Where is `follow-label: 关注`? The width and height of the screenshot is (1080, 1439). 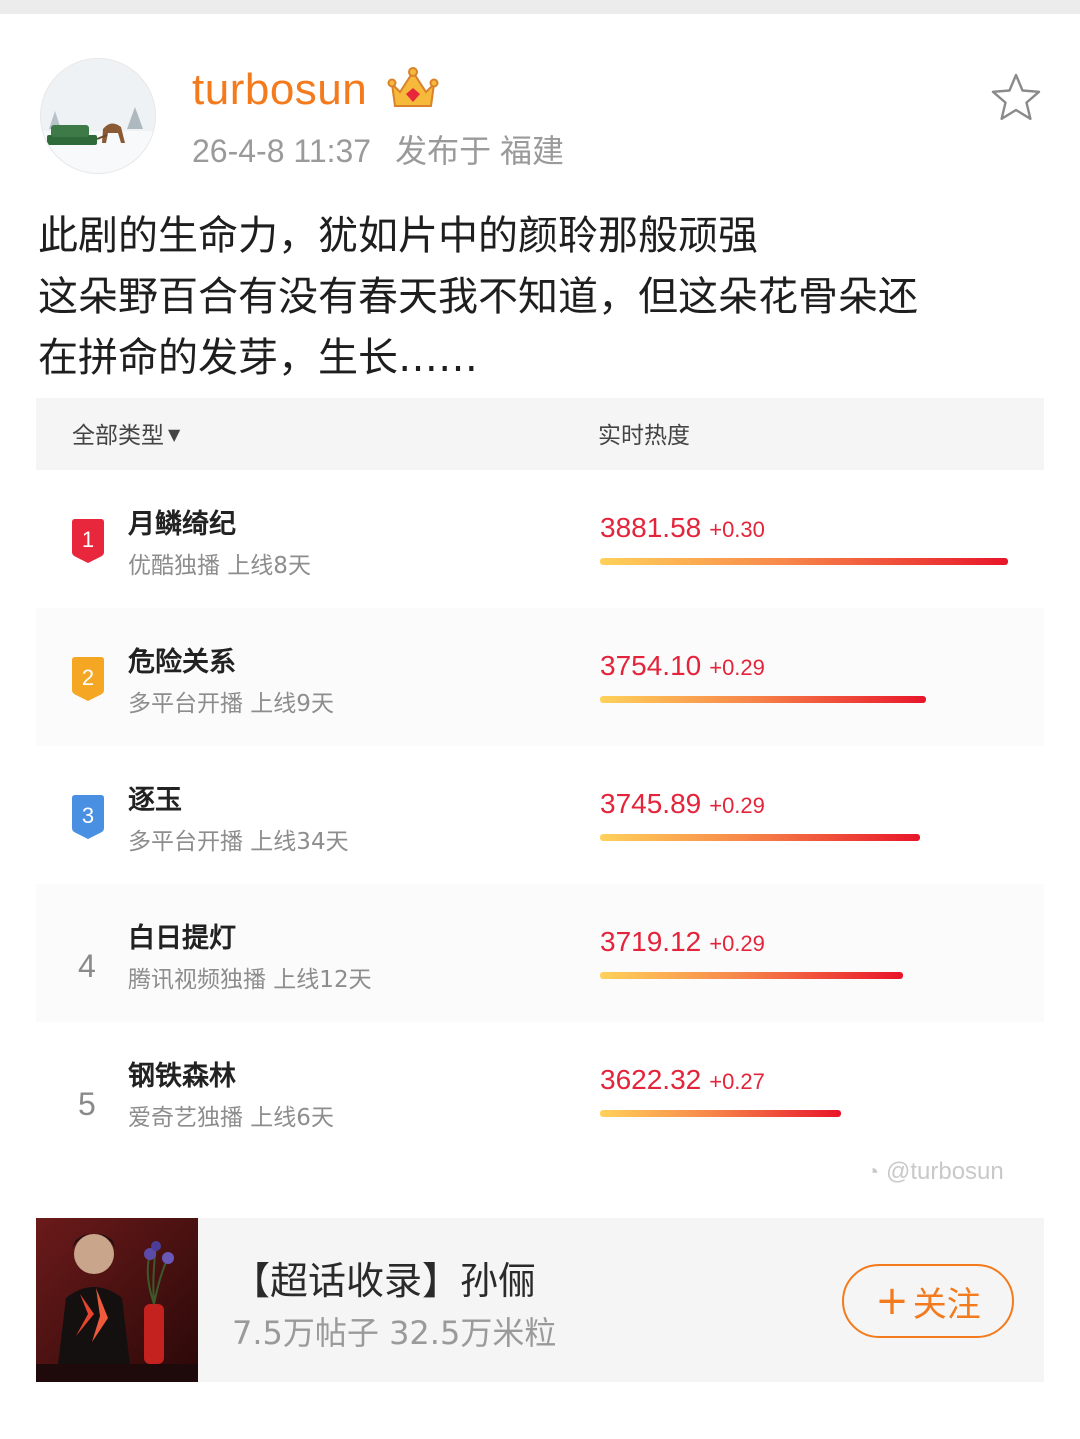 follow-label: 关注 is located at coordinates (946, 1304).